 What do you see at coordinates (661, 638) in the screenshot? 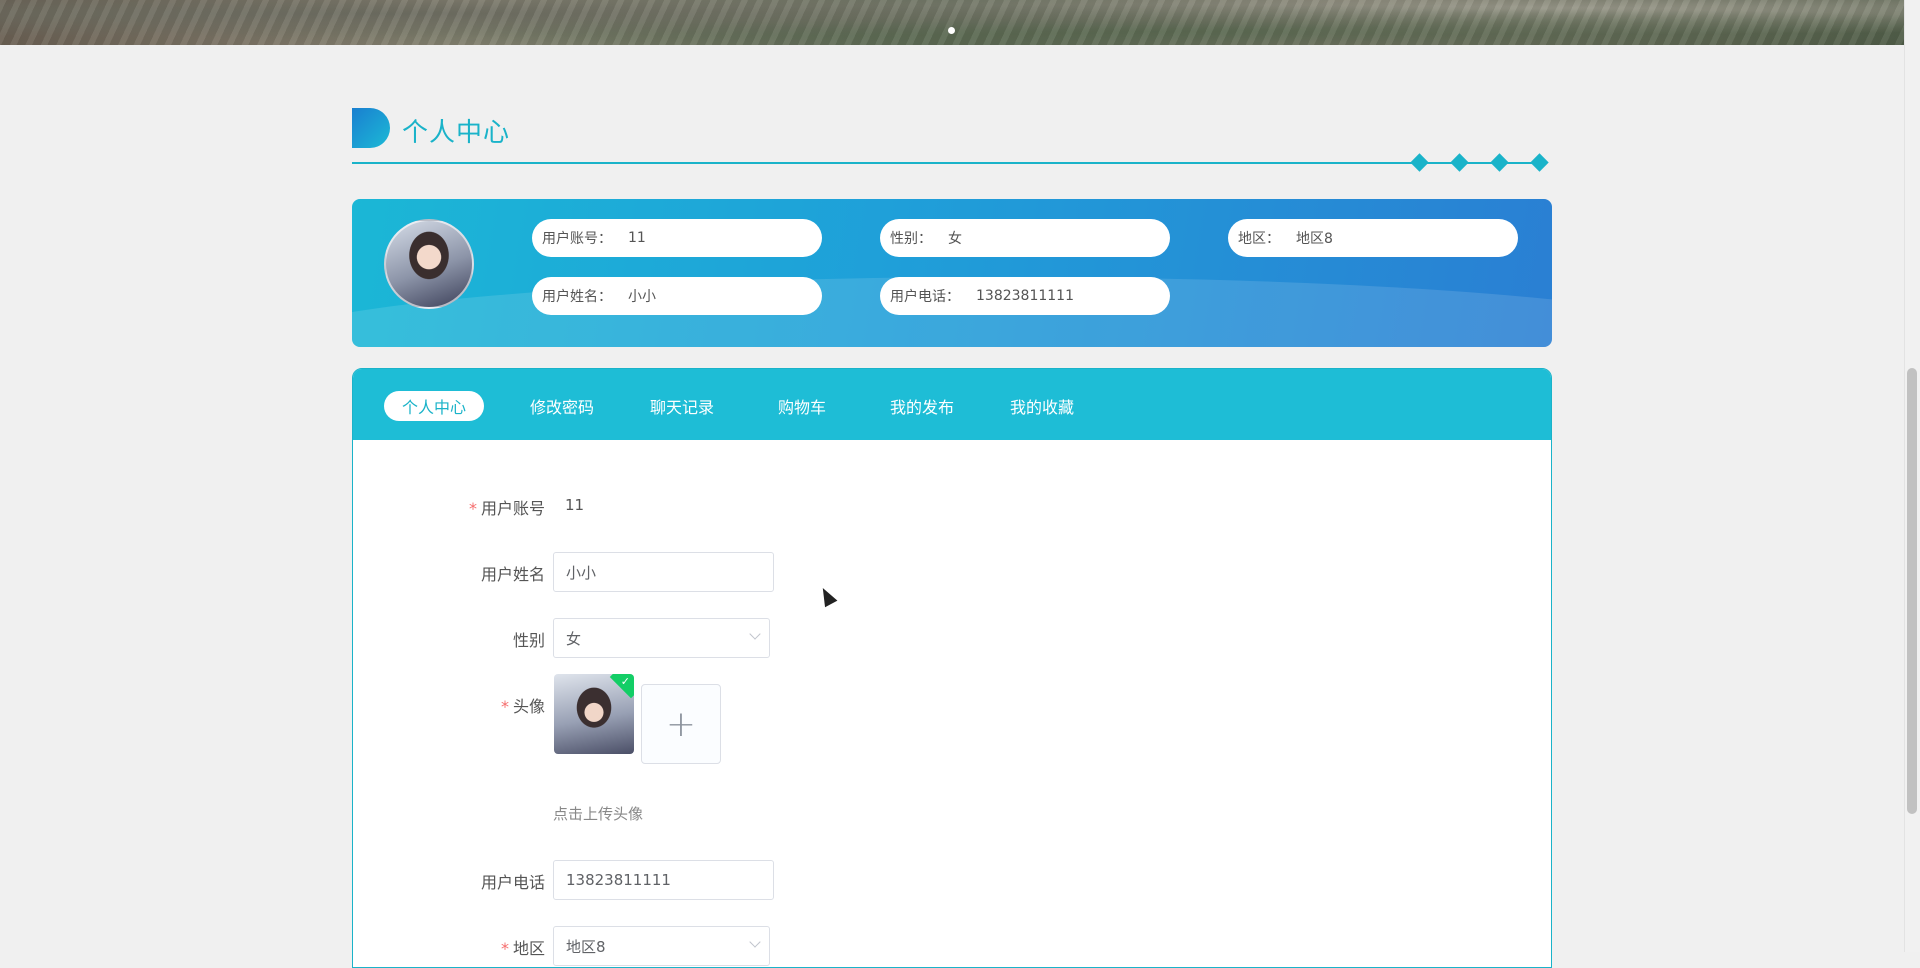
I see `gender-select: 女` at bounding box center [661, 638].